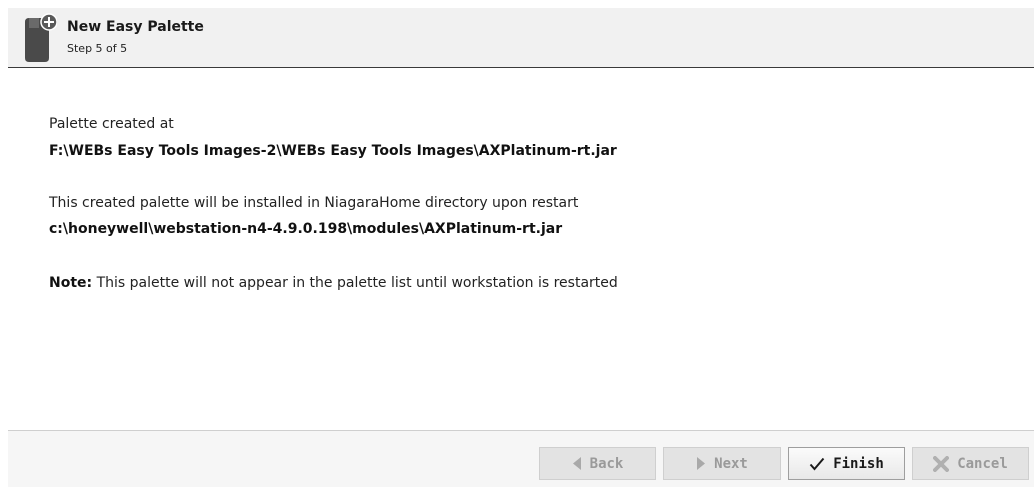 This screenshot has width=1034, height=487. What do you see at coordinates (521, 38) in the screenshot?
I see `wizard-header: New Easy Palette Step 5 of 5` at bounding box center [521, 38].